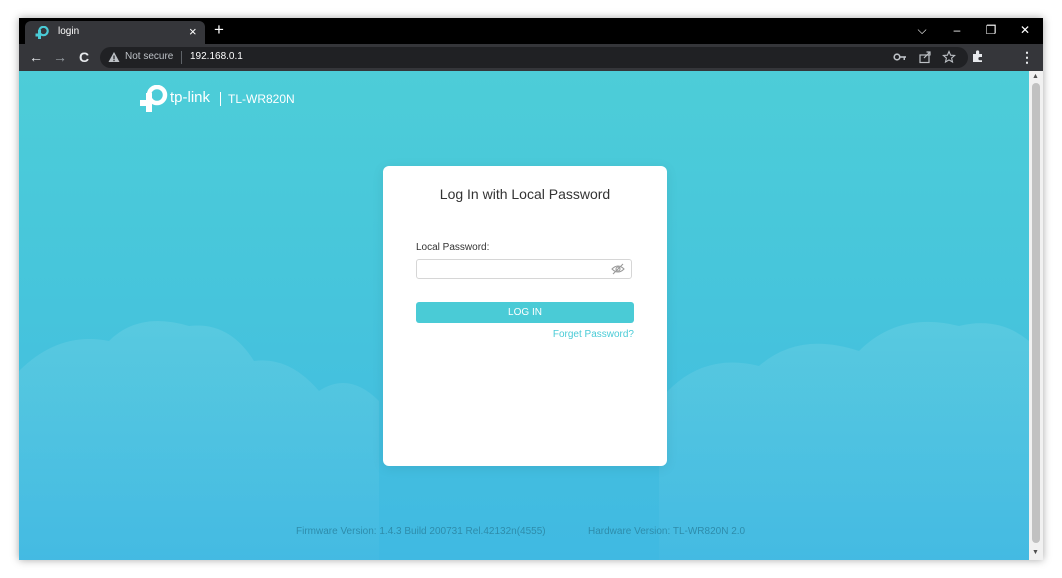 The height and width of the screenshot is (578, 1062). I want to click on login-title: Log In with Local Password, so click(525, 194).